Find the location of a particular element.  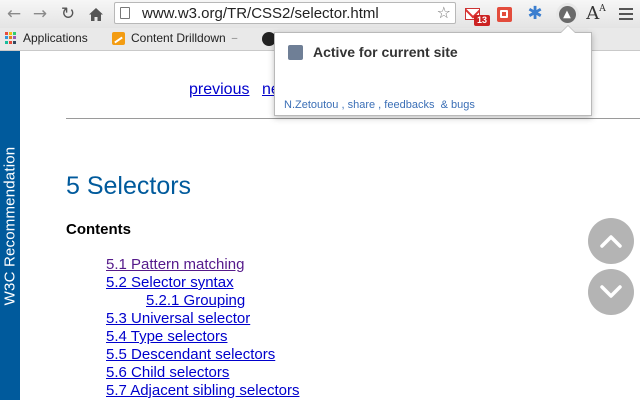

menu-icon is located at coordinates (626, 14).